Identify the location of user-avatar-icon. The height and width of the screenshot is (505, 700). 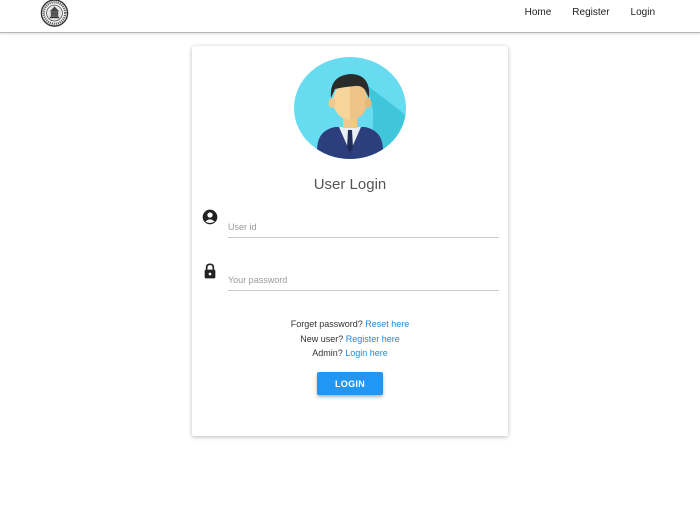
(350, 108).